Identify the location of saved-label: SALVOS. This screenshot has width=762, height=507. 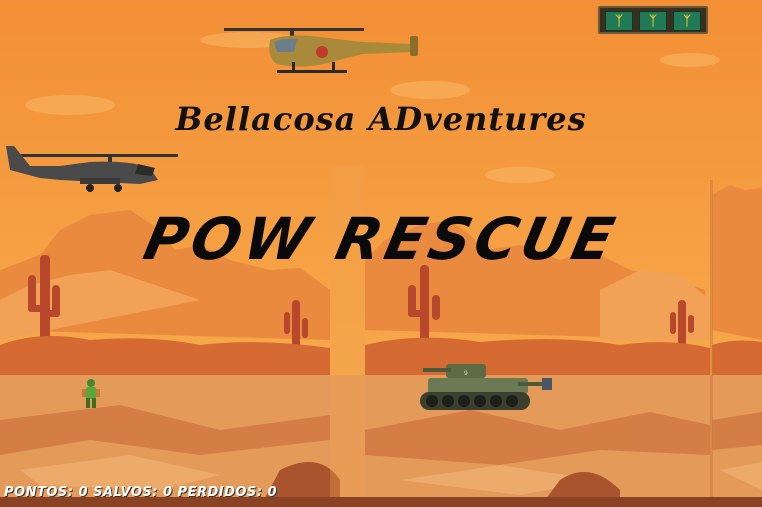
(123, 492).